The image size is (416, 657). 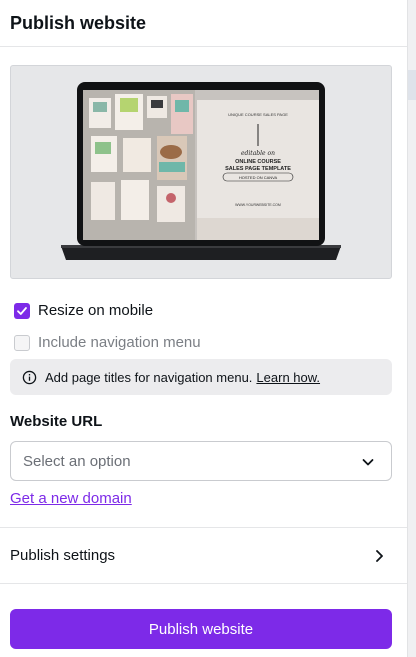 I want to click on include-navigation-menu-option: Include navigation menu, so click(x=107, y=342).